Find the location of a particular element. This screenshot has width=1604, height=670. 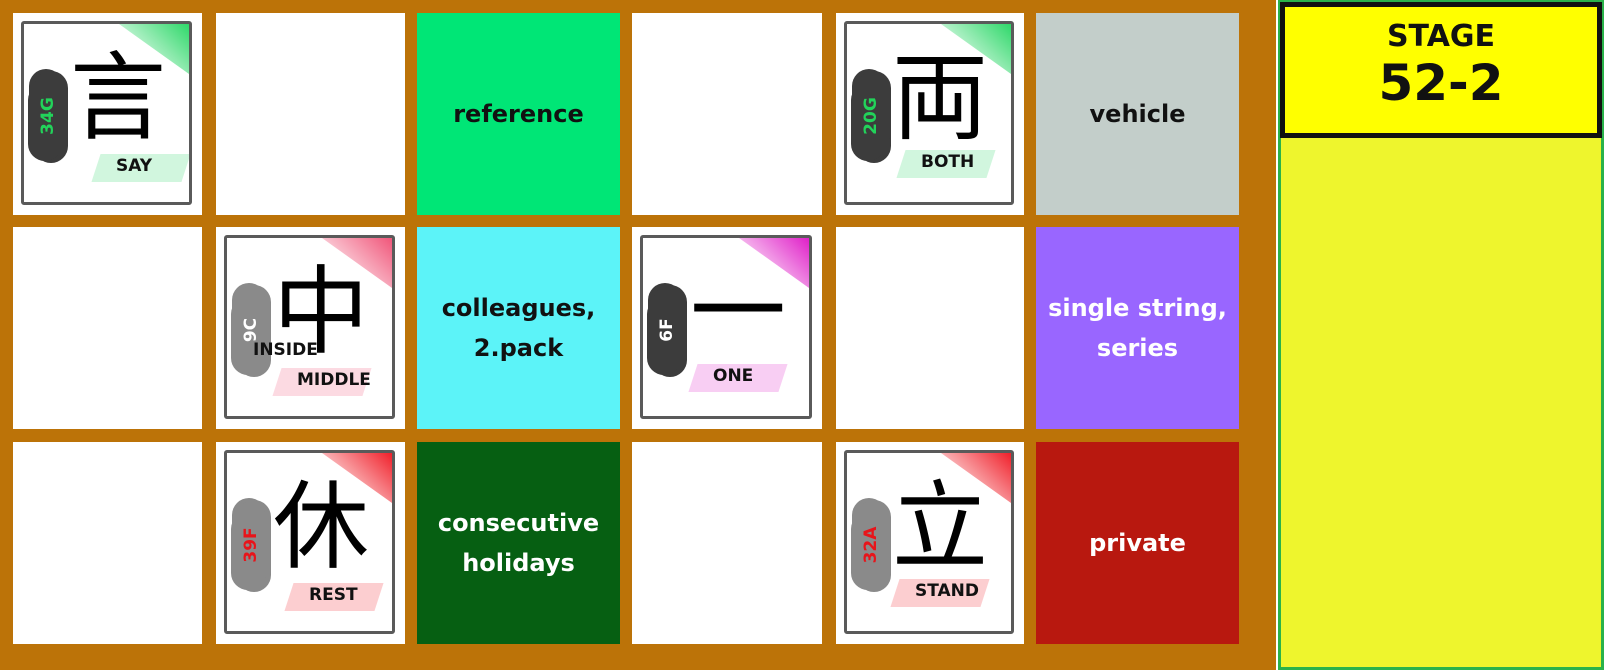

stage-number: 52-2 is located at coordinates (1441, 83).